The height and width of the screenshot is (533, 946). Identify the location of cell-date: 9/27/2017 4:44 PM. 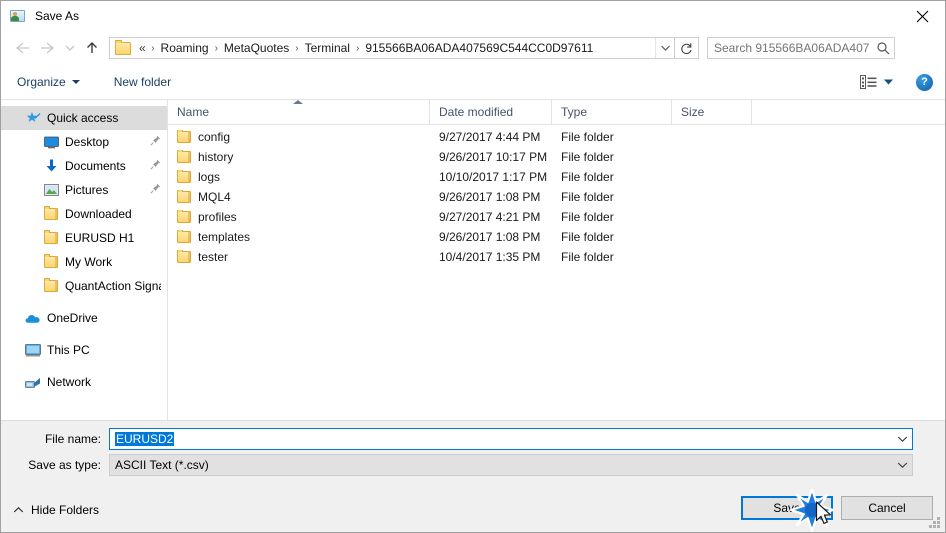
(490, 137).